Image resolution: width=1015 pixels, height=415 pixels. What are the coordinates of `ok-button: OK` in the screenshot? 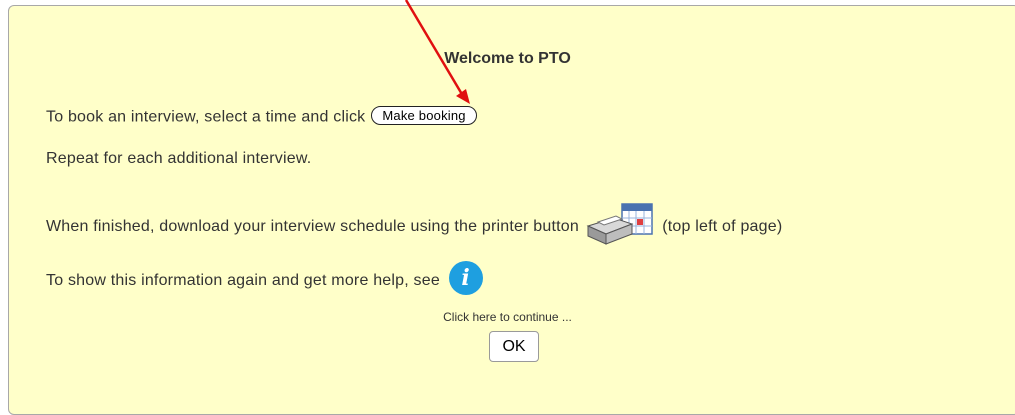 It's located at (514, 346).